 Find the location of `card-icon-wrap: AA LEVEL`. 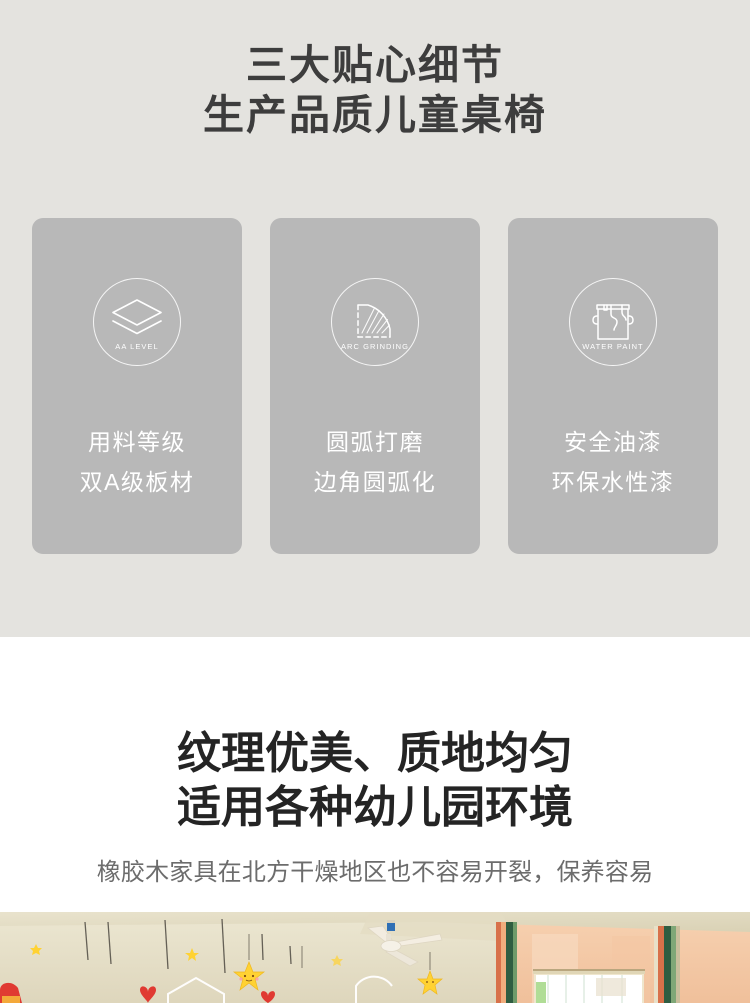

card-icon-wrap: AA LEVEL is located at coordinates (137, 322).